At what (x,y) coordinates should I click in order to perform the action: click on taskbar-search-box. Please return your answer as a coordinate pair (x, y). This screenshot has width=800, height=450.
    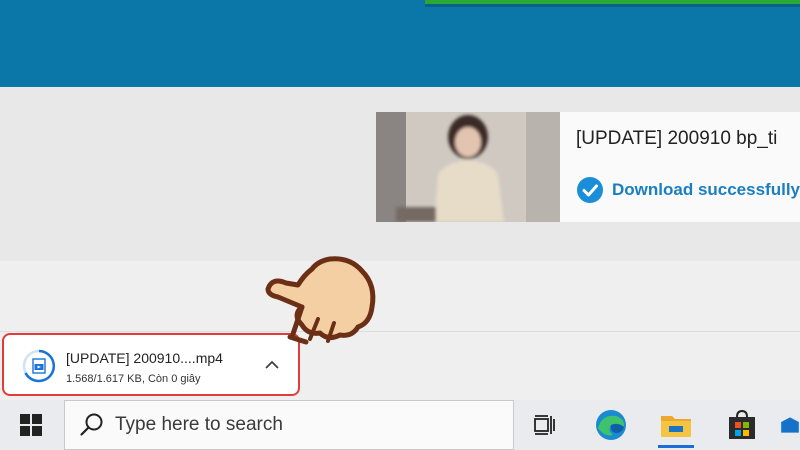
    Looking at the image, I should click on (289, 425).